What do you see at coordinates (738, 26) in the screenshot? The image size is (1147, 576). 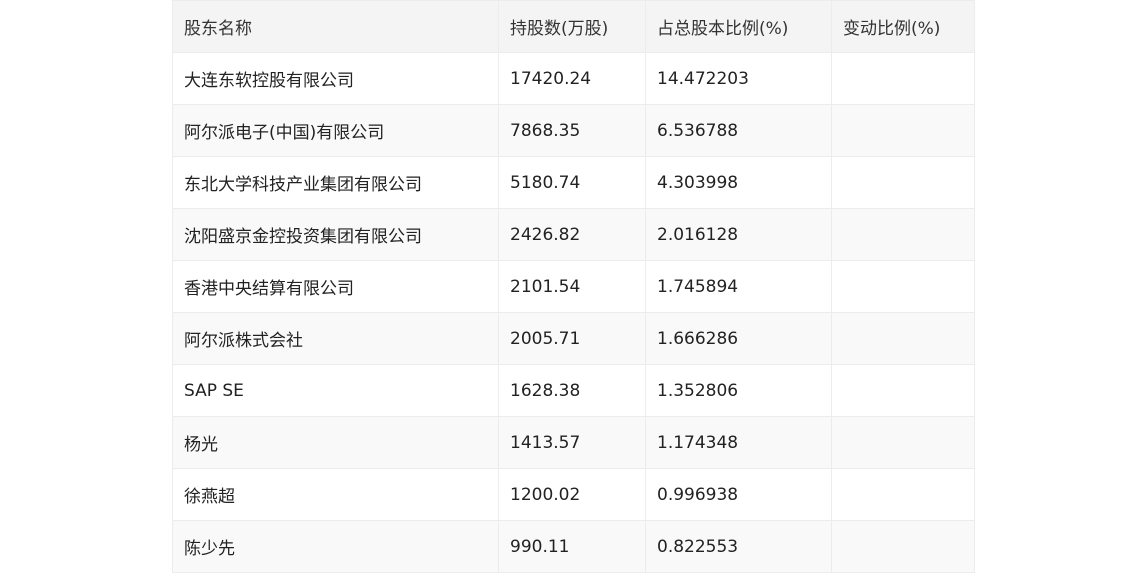 I see `header-share-ratio: 占总股本比例(%)` at bounding box center [738, 26].